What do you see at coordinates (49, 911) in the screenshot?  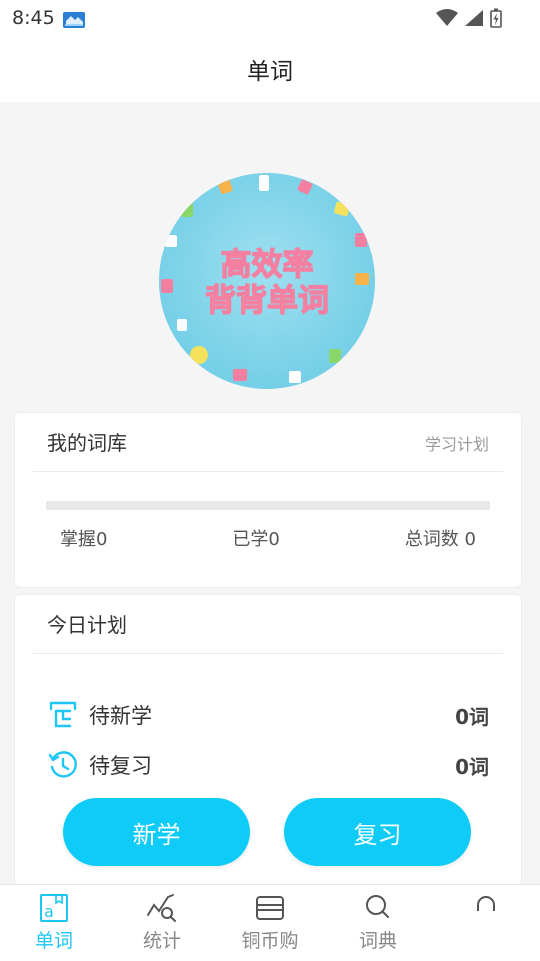 I see `svg-text: a` at bounding box center [49, 911].